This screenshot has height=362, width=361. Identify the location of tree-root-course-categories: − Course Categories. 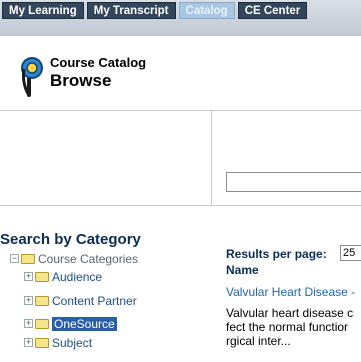
(74, 258).